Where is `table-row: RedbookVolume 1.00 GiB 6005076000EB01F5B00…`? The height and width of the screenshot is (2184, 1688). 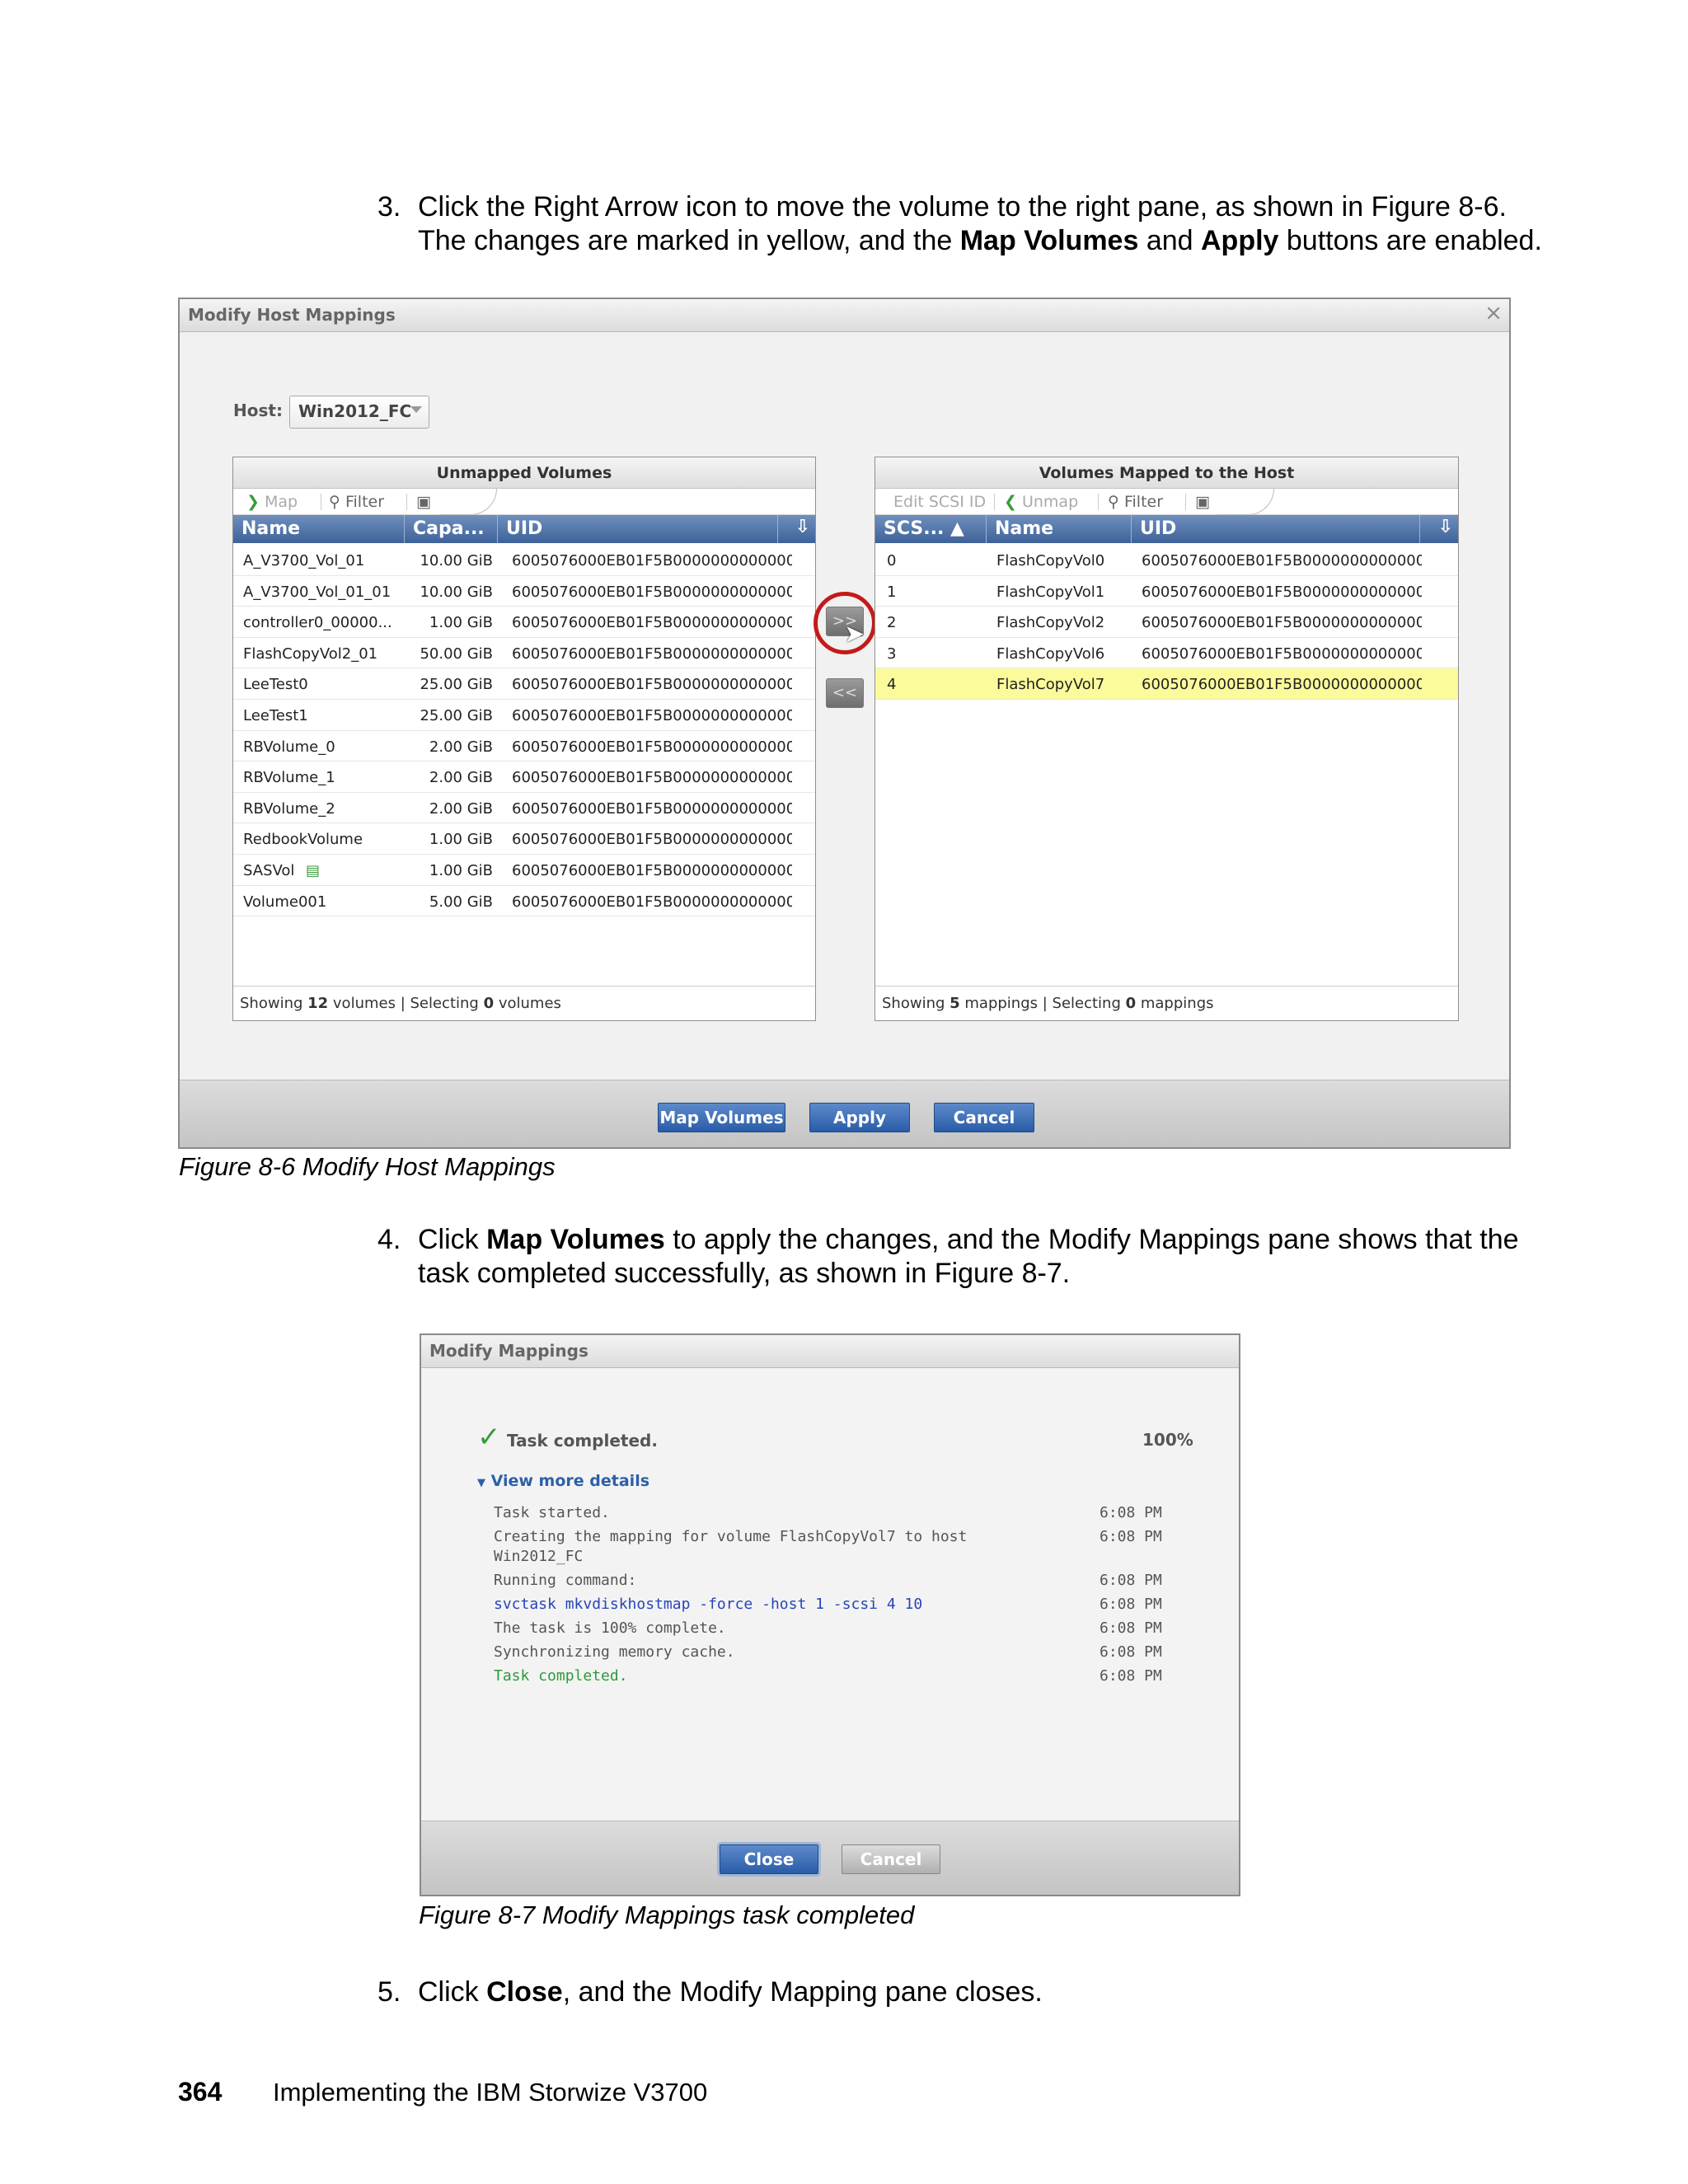 table-row: RedbookVolume 1.00 GiB 6005076000EB01F5B00… is located at coordinates (524, 839).